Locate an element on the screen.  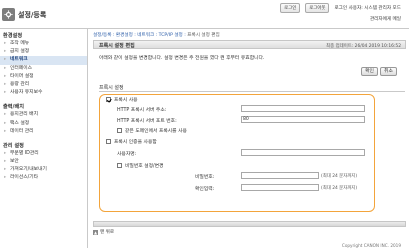
proxy-settings-header: 프록시 설정 is located at coordinates (252, 88).